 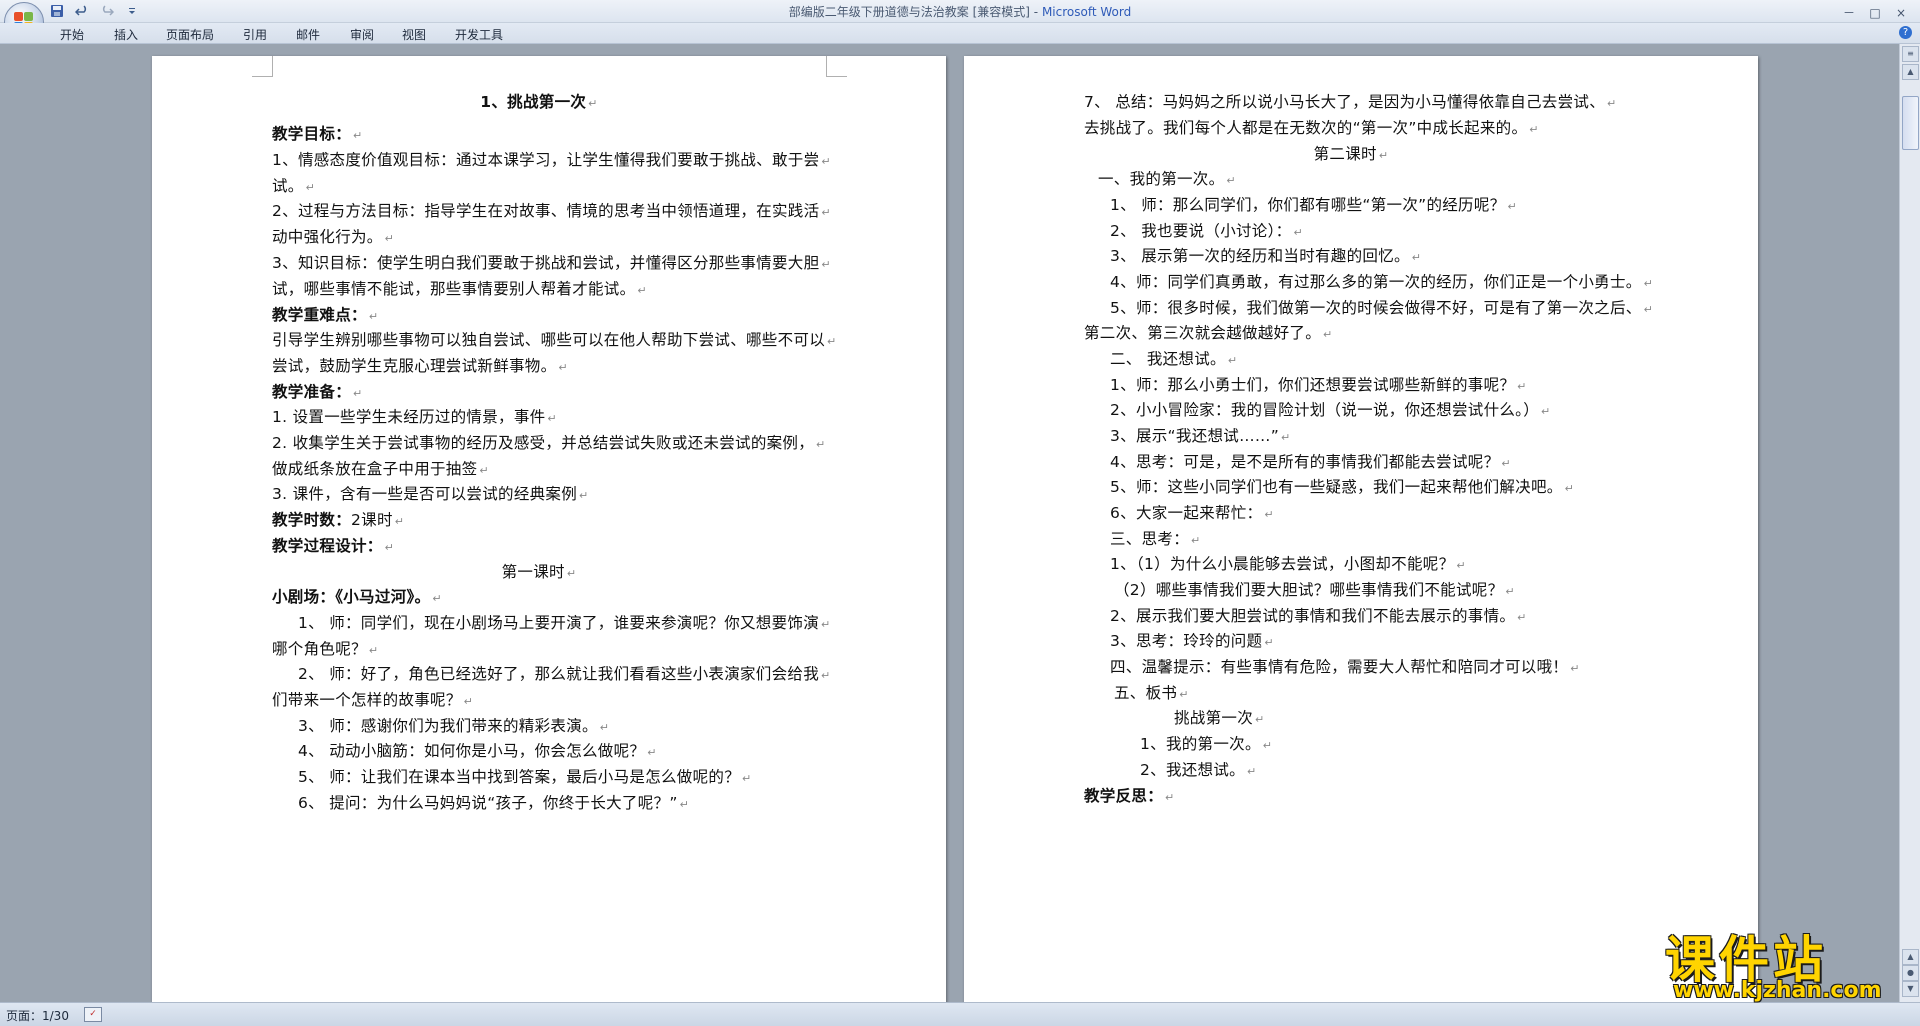 I want to click on tab-page-layout: 页面布局, so click(x=190, y=34).